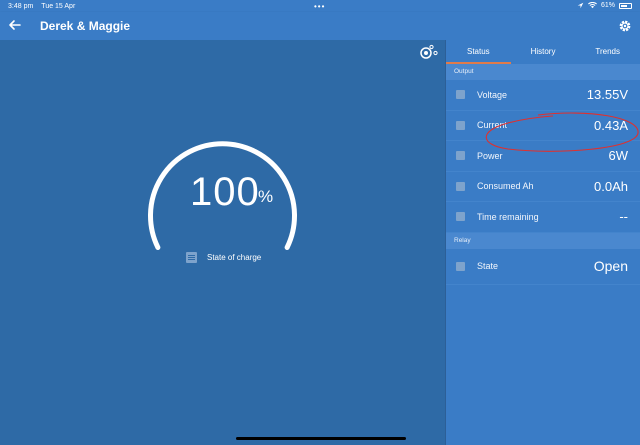 The image size is (640, 445). I want to click on soc-unit: %, so click(266, 196).